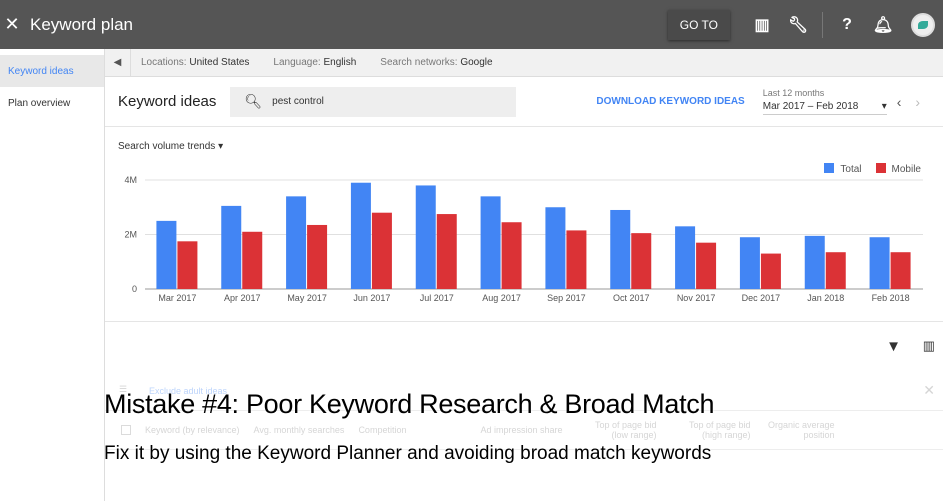 This screenshot has width=943, height=501. Describe the element at coordinates (164, 62) in the screenshot. I see `locations-label: Locations:` at that location.